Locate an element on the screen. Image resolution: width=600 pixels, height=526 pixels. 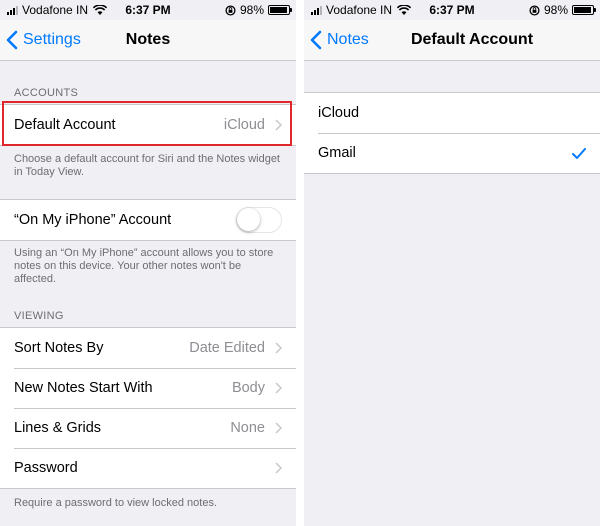
option-icloud: iCloud is located at coordinates (452, 113).